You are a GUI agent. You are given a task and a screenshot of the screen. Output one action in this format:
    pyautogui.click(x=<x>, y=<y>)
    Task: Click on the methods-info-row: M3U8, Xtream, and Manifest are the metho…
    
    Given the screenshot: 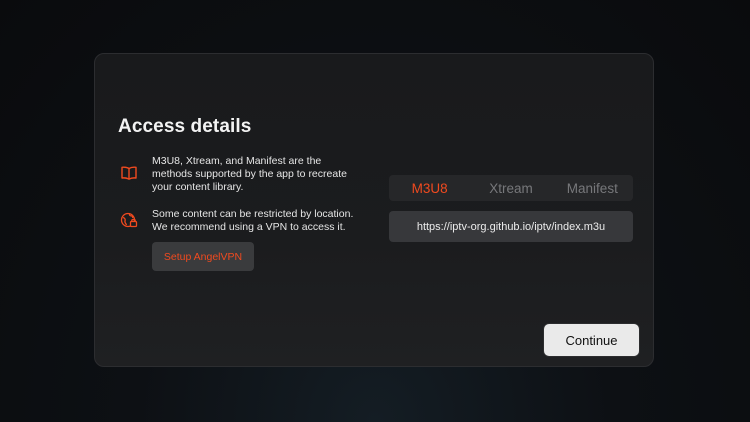 What is the action you would take?
    pyautogui.click(x=243, y=174)
    